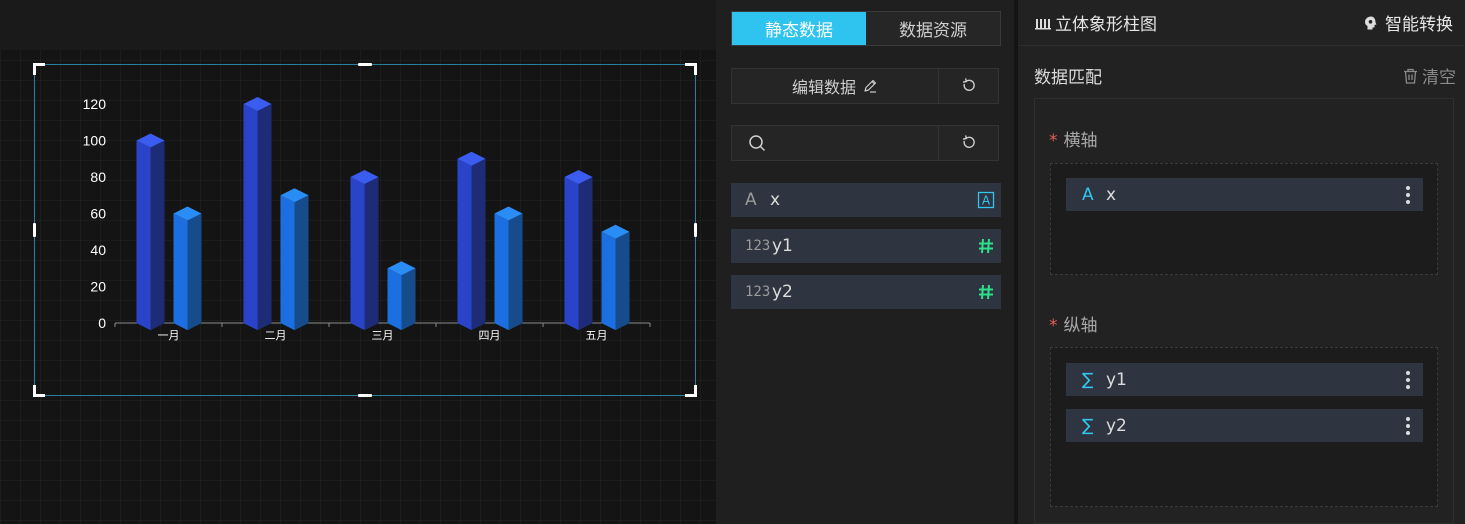  I want to click on y-tick-label: 120, so click(95, 104).